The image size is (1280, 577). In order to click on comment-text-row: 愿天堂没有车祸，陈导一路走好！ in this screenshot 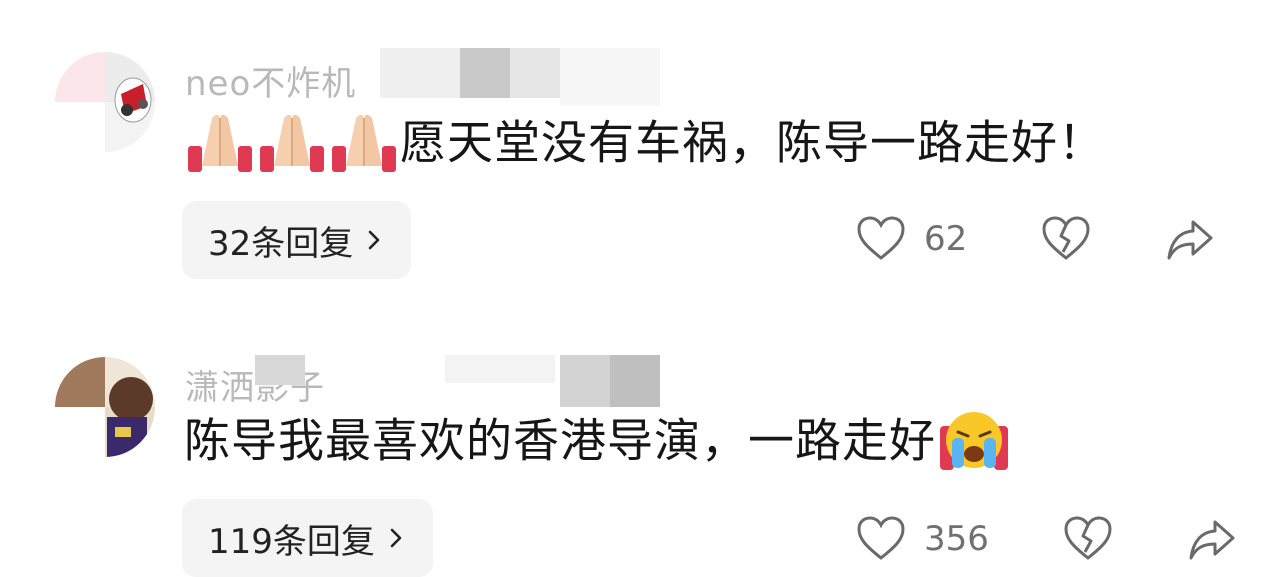, I will do `click(644, 146)`.